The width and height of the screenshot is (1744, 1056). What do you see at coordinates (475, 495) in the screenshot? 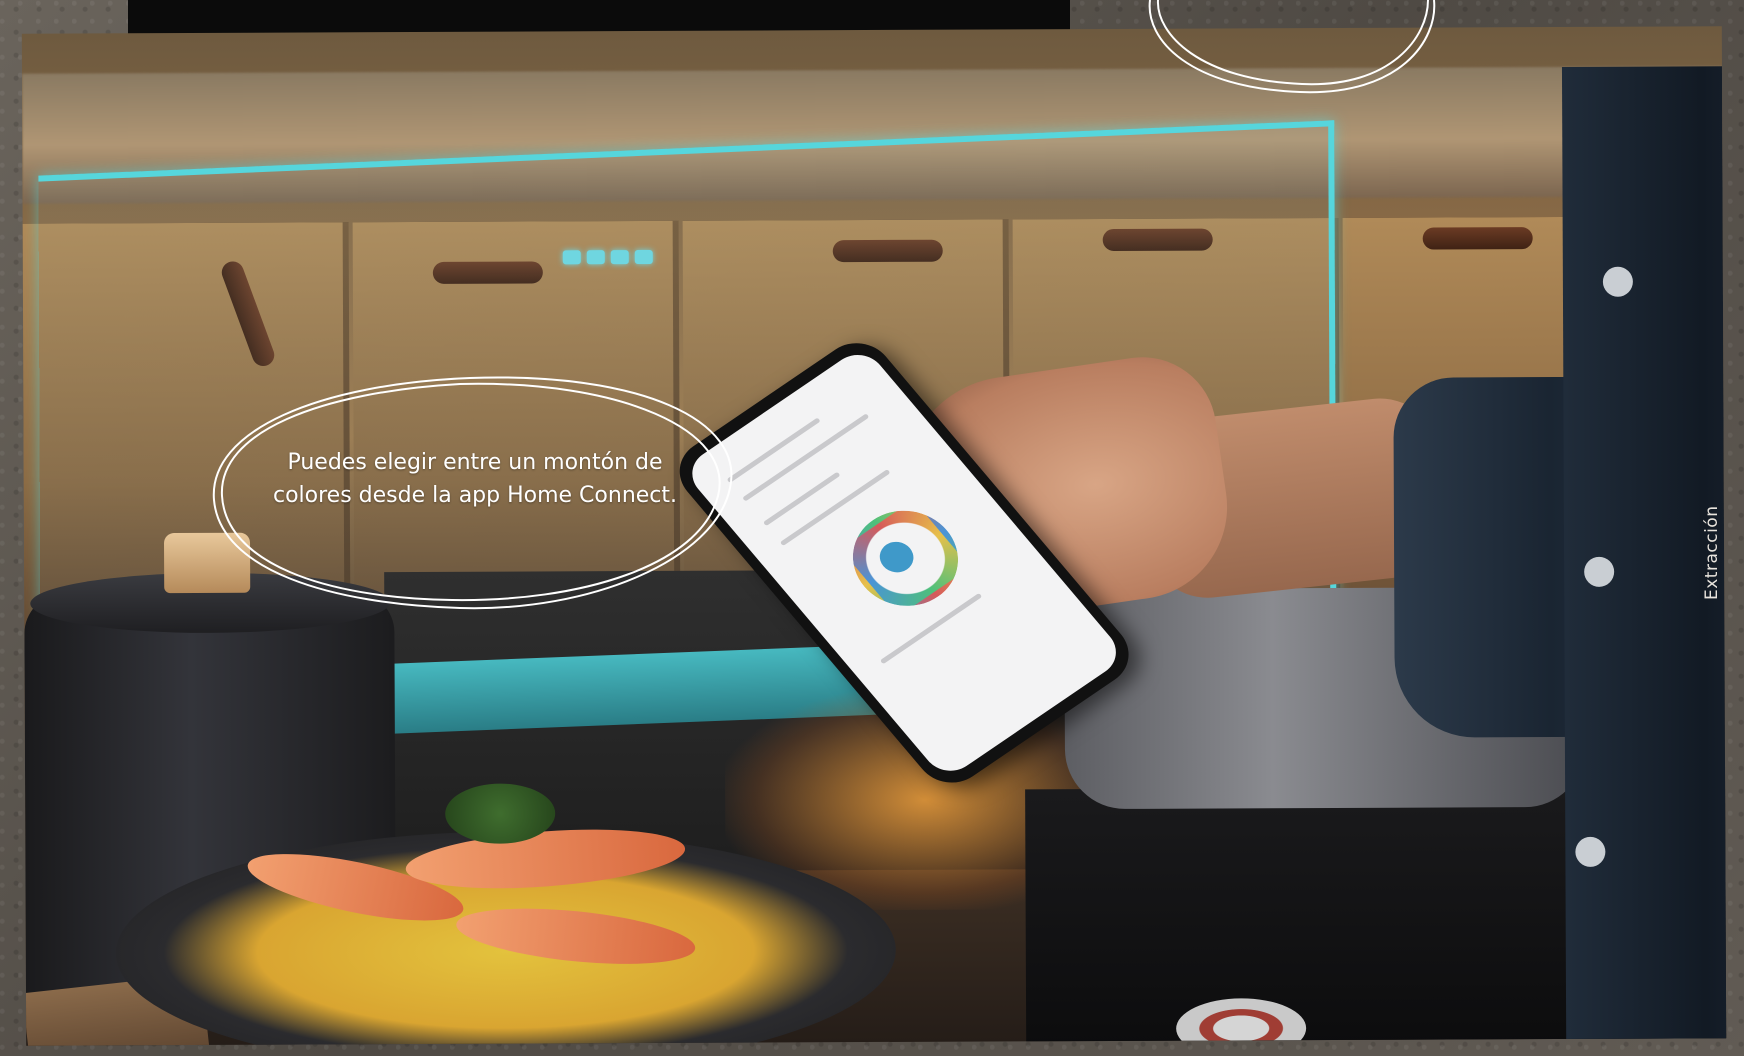
I see `callout-line-2: colores desde la app Home Connect.` at bounding box center [475, 495].